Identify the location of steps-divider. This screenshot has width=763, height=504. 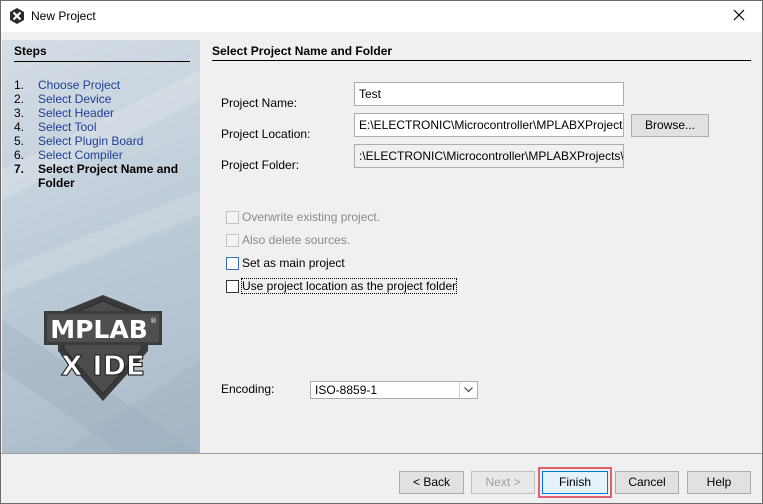
(102, 61).